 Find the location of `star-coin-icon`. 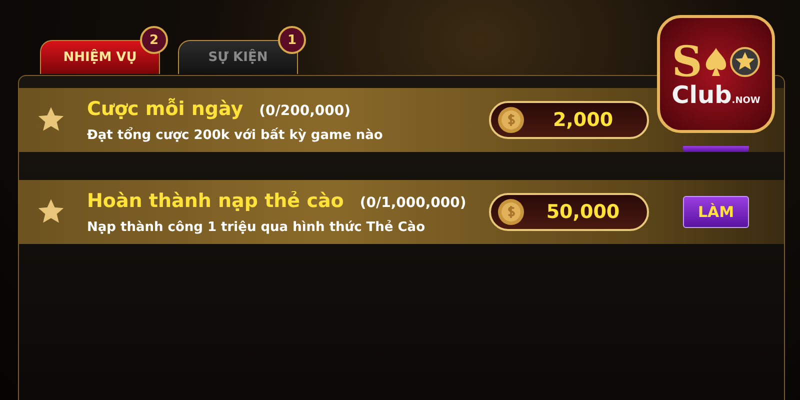

star-coin-icon is located at coordinates (745, 62).